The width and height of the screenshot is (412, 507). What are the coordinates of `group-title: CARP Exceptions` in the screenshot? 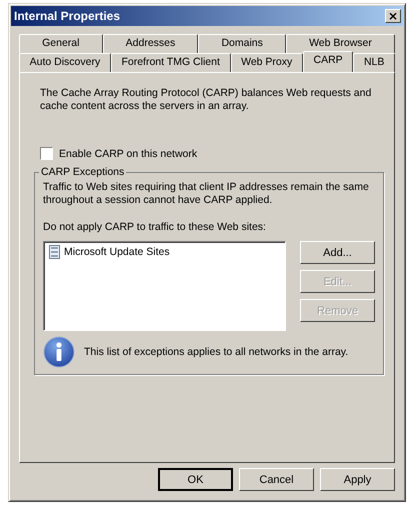 It's located at (82, 172).